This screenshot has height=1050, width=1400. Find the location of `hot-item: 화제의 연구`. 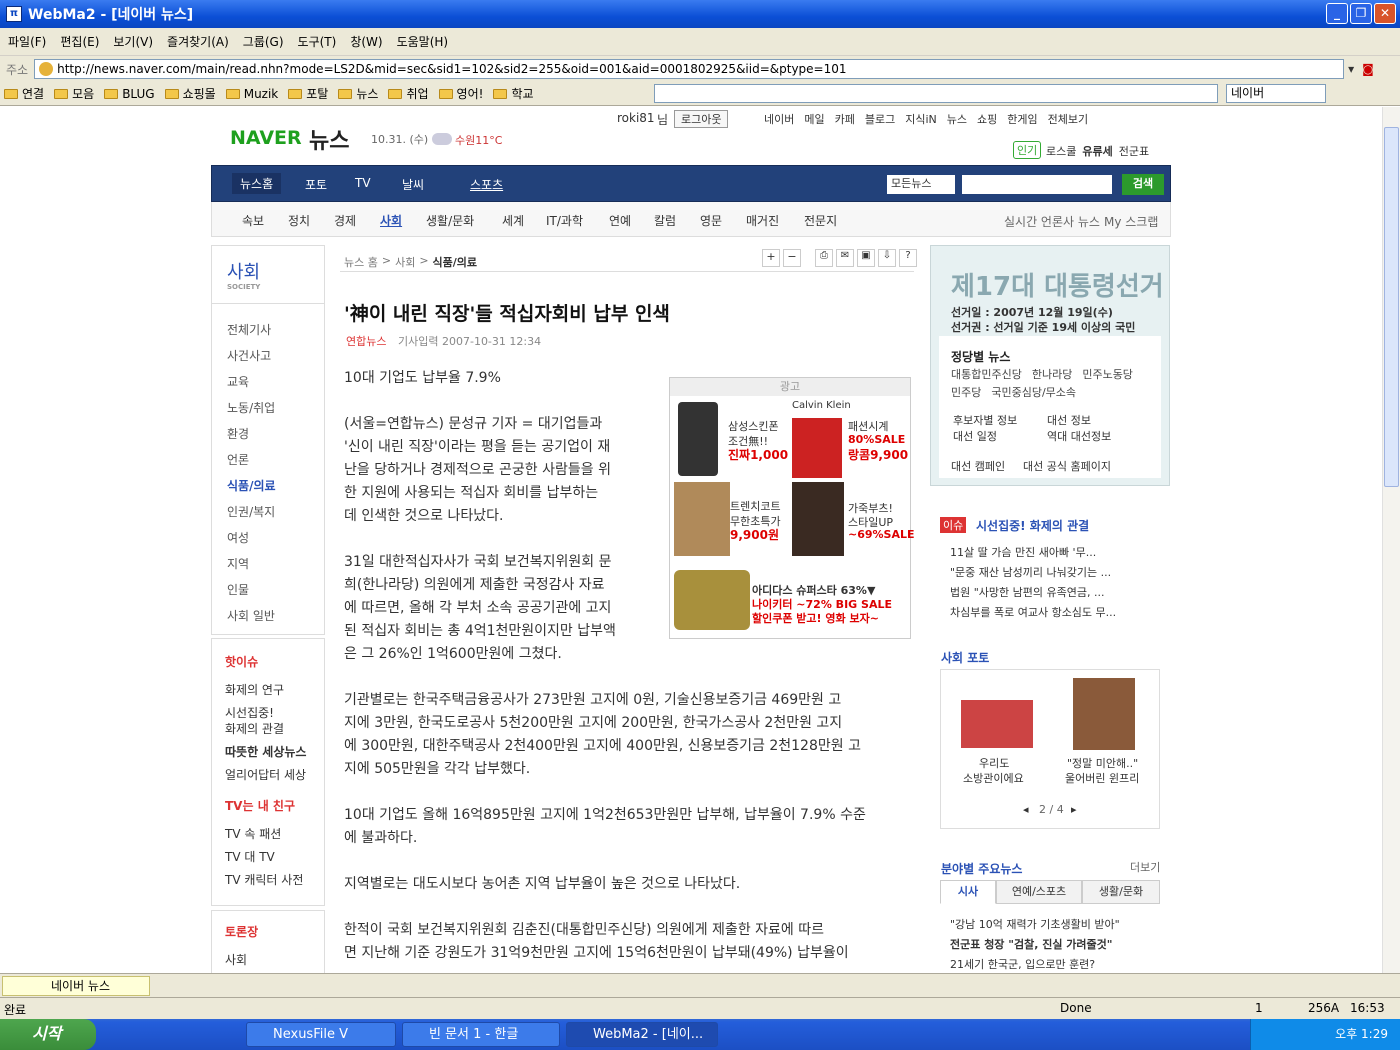

hot-item: 화제의 연구 is located at coordinates (254, 689).